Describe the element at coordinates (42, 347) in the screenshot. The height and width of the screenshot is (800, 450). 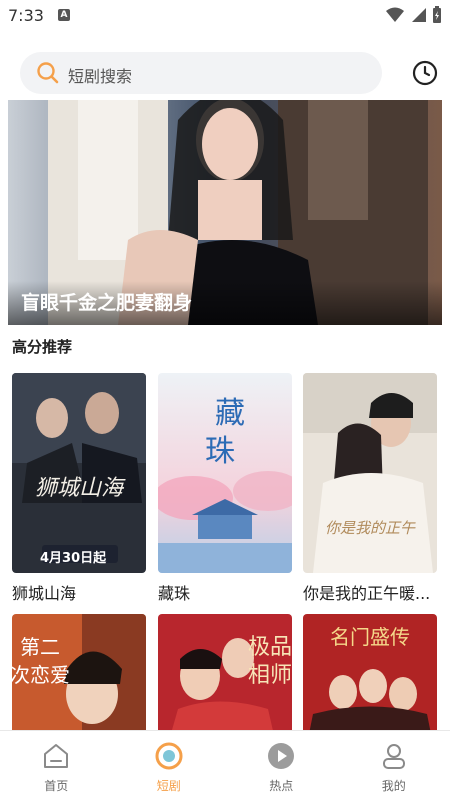
I see `section-title: 高分推荐` at that location.